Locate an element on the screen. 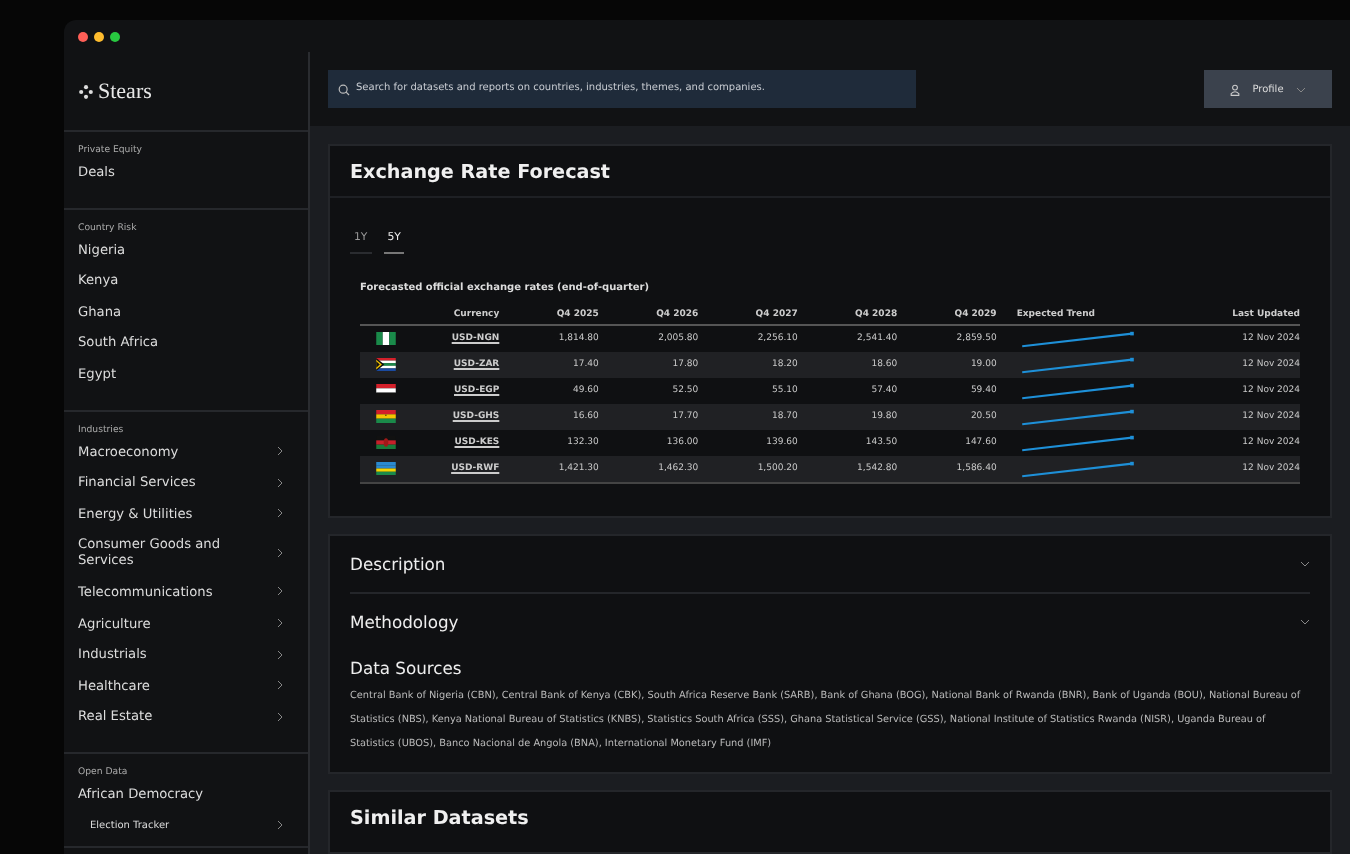  user-icon is located at coordinates (1235, 89).